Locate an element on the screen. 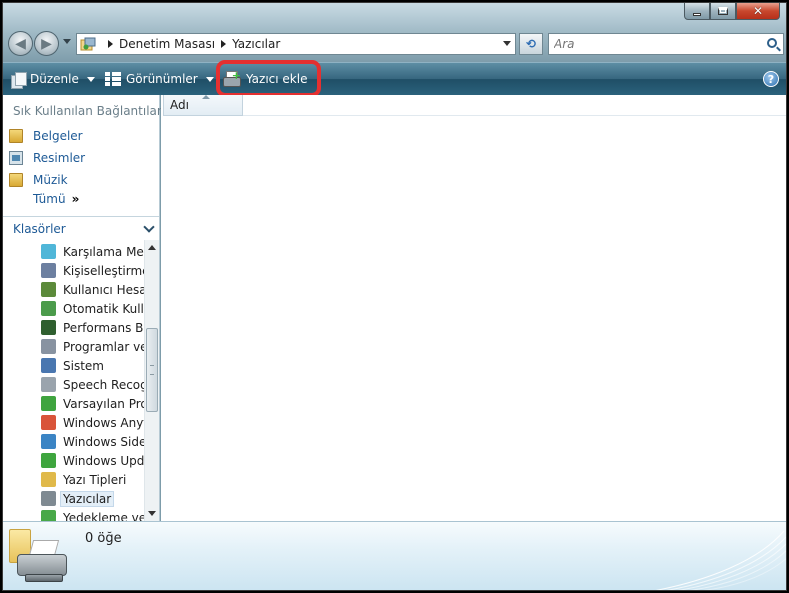 This screenshot has height=593, width=789. printers-icon is located at coordinates (48, 498).